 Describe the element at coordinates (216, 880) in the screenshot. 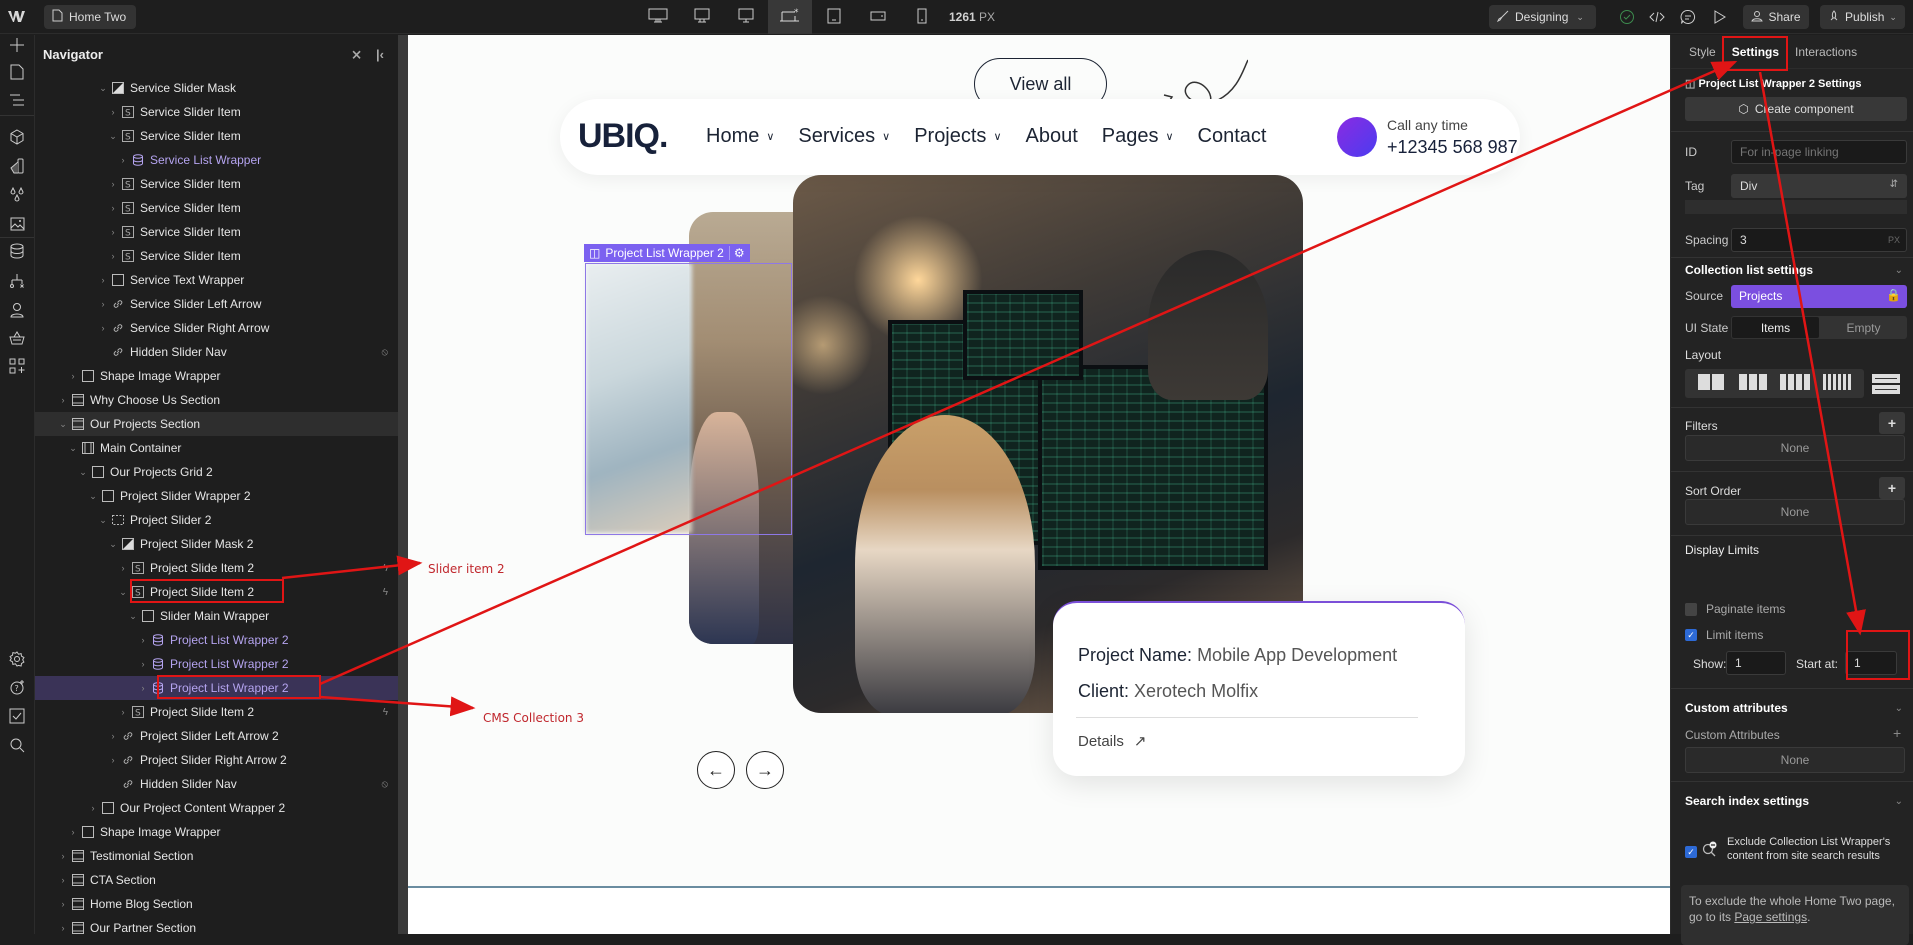

I see `navigator-row: › CTA Section` at that location.